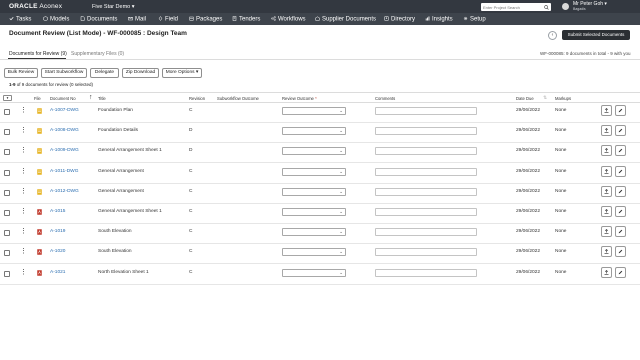  I want to click on more-options-button: More Options ▾, so click(182, 73).